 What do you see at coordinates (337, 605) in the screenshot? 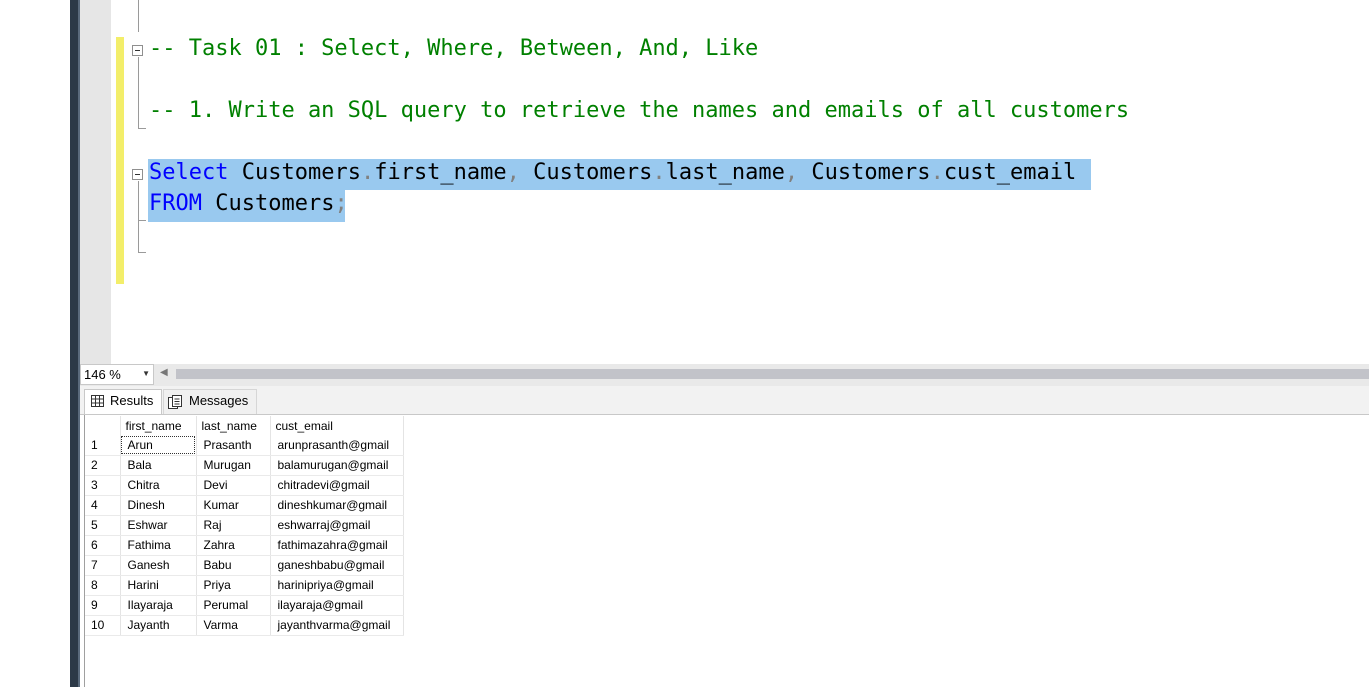
I see `cell-cust-email: ilayaraja@gmail` at bounding box center [337, 605].